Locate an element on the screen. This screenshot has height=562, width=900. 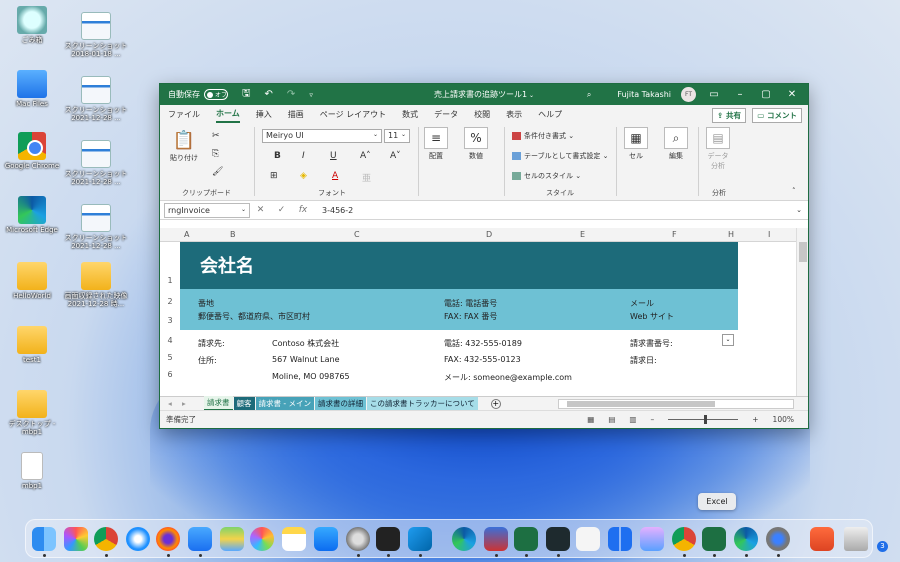
app-store-icon is located at coordinates (326, 539).